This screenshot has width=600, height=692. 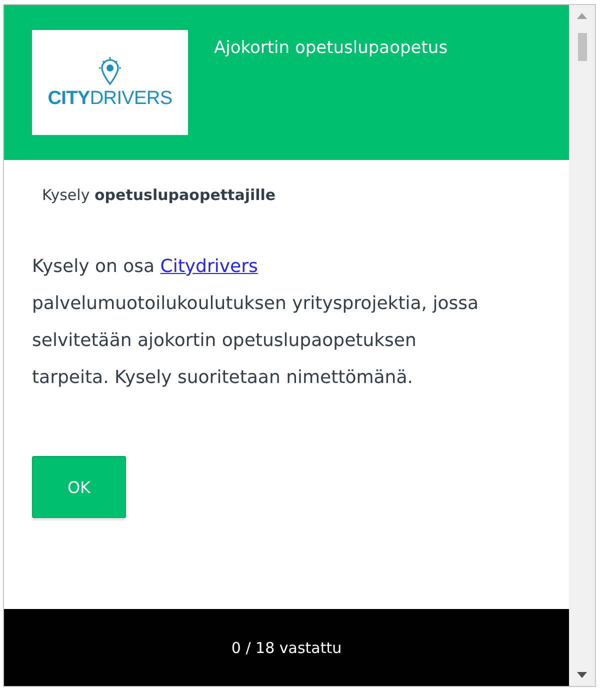 What do you see at coordinates (582, 675) in the screenshot?
I see `down-arrow-icon` at bounding box center [582, 675].